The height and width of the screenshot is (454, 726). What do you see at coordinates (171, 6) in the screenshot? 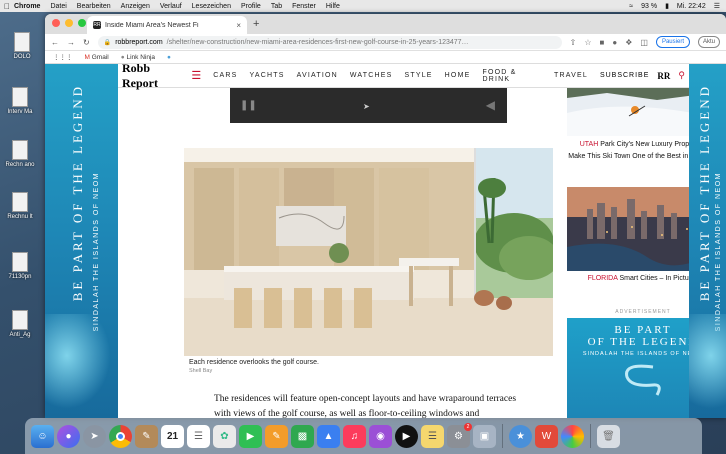
I see `menu-history: Verlauf` at bounding box center [171, 6].